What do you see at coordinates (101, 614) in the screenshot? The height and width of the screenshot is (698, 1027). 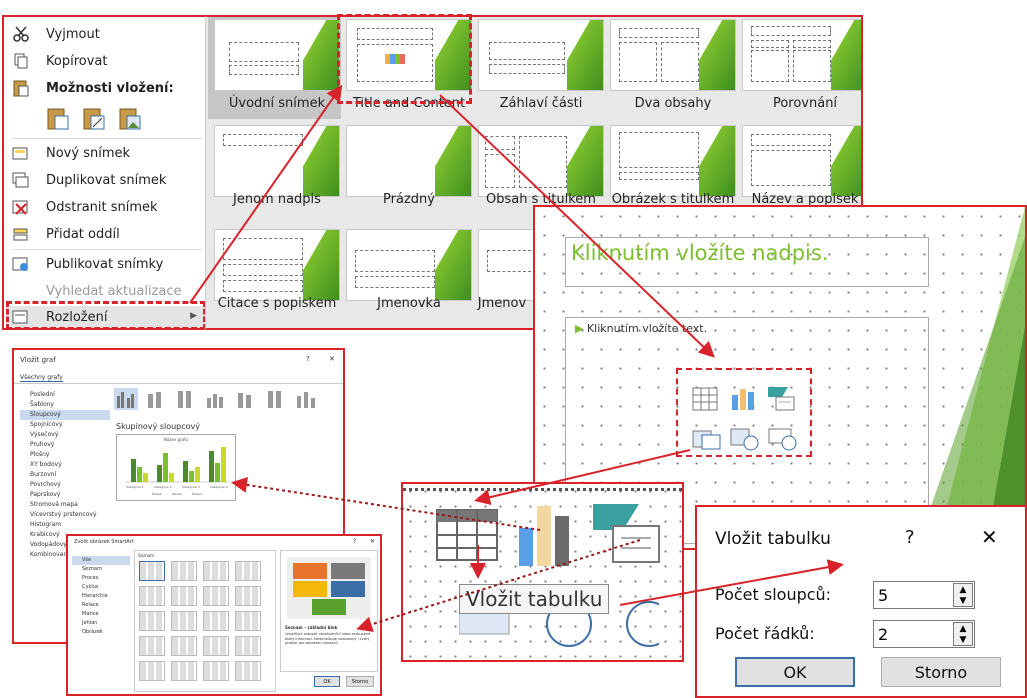 I see `smartart-category-item: Matice` at bounding box center [101, 614].